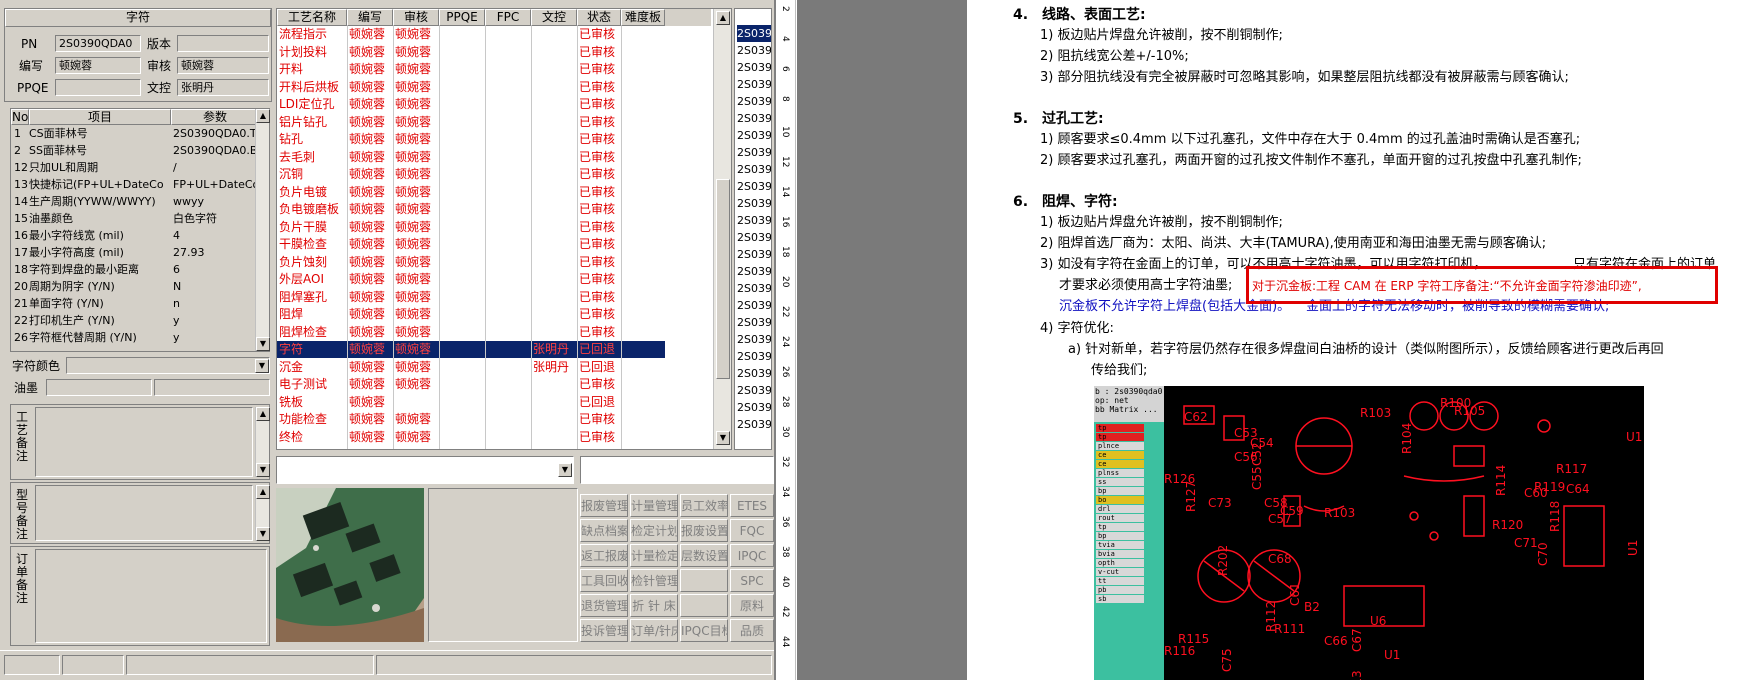  Describe the element at coordinates (604, 605) in the screenshot. I see `function-button: 退货管理` at that location.